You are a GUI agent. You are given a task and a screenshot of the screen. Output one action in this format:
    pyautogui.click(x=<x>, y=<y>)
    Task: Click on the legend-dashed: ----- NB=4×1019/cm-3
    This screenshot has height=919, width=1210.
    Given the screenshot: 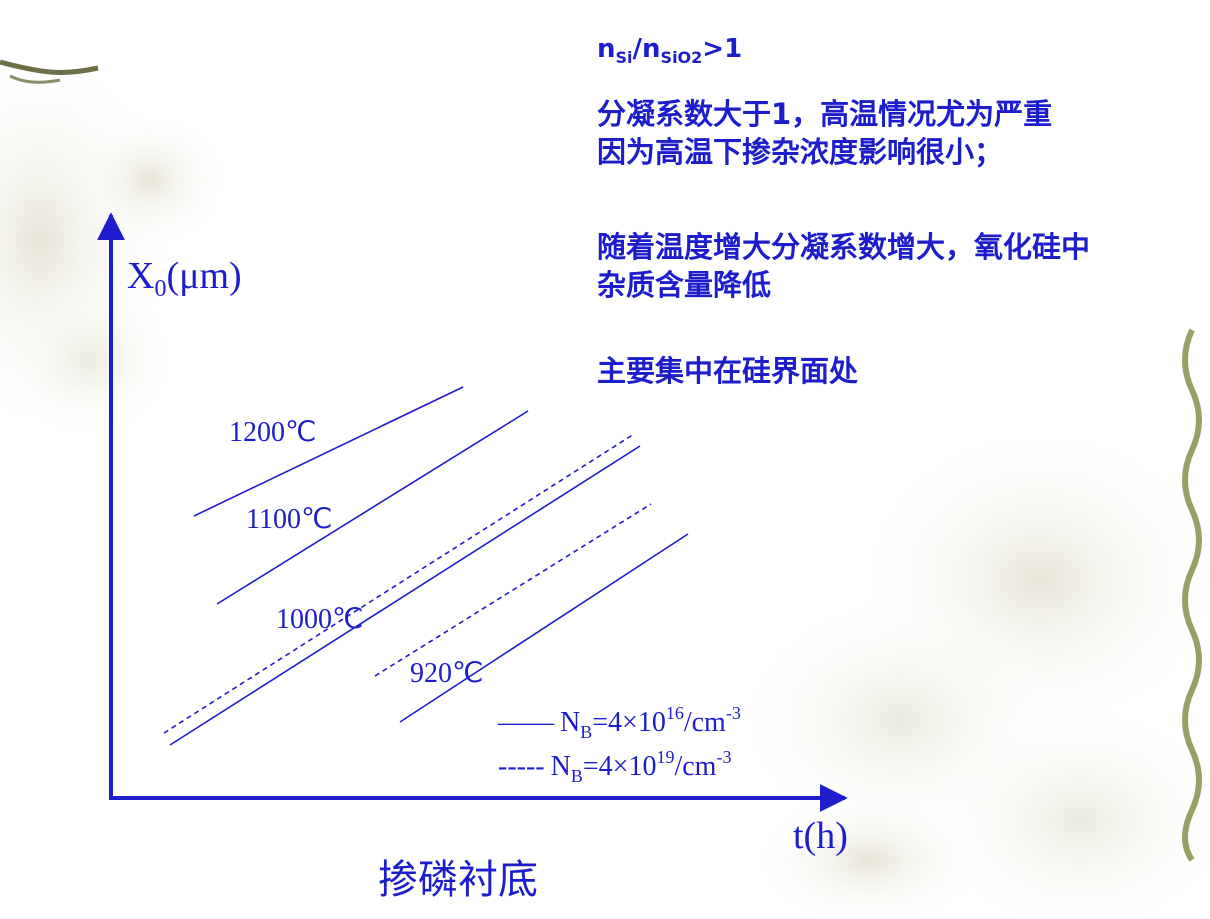 What is the action you would take?
    pyautogui.click(x=614, y=766)
    